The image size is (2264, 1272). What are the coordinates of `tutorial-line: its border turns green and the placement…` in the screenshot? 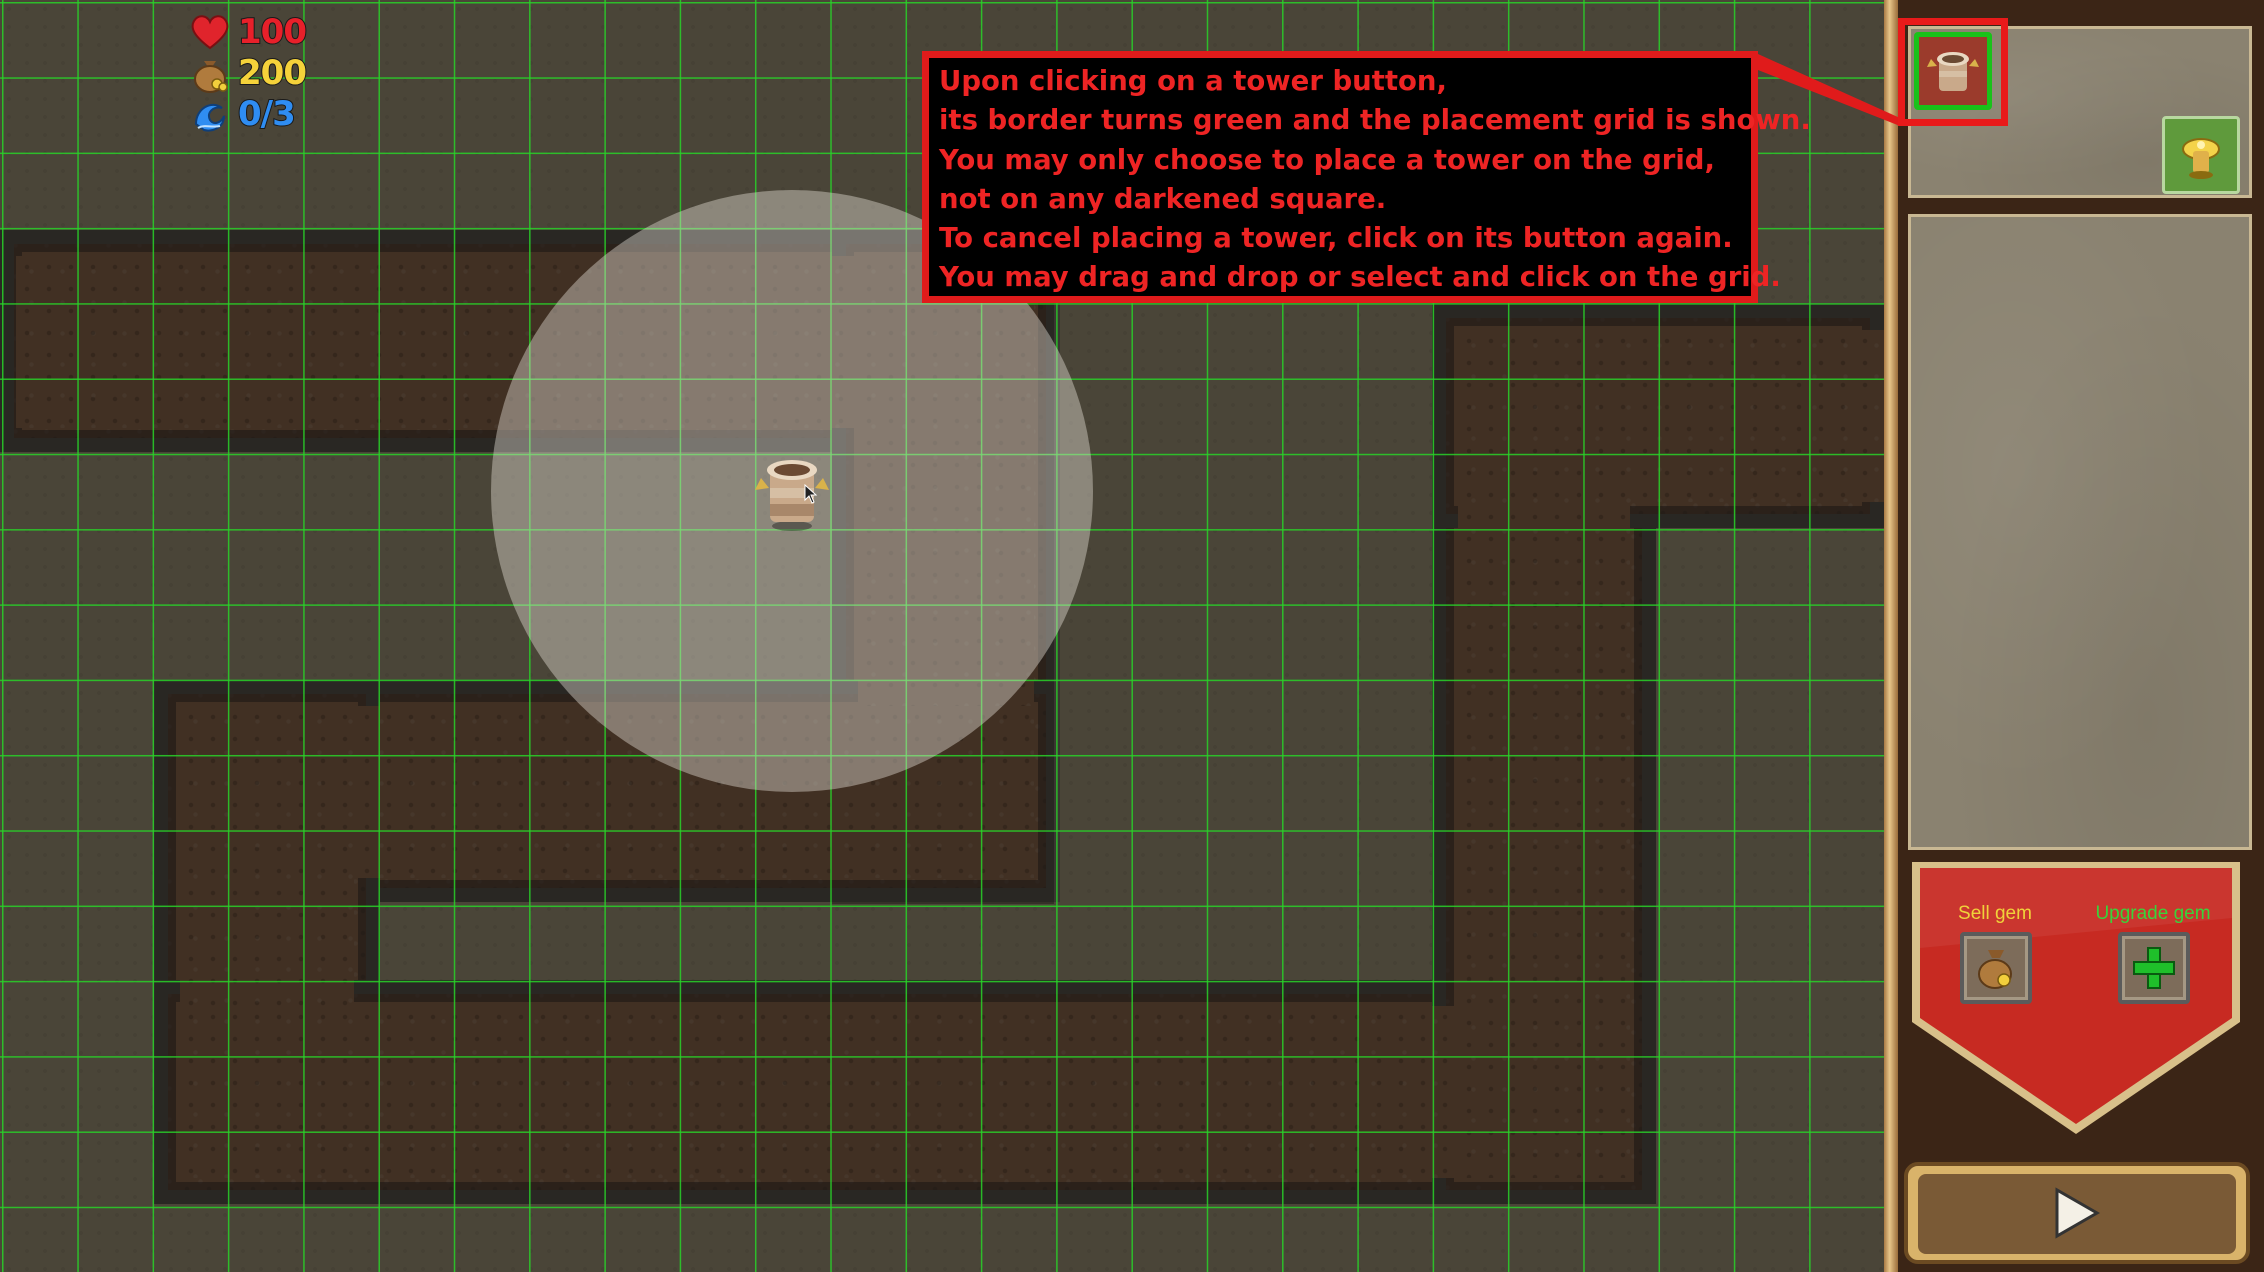 It's located at (1375, 120).